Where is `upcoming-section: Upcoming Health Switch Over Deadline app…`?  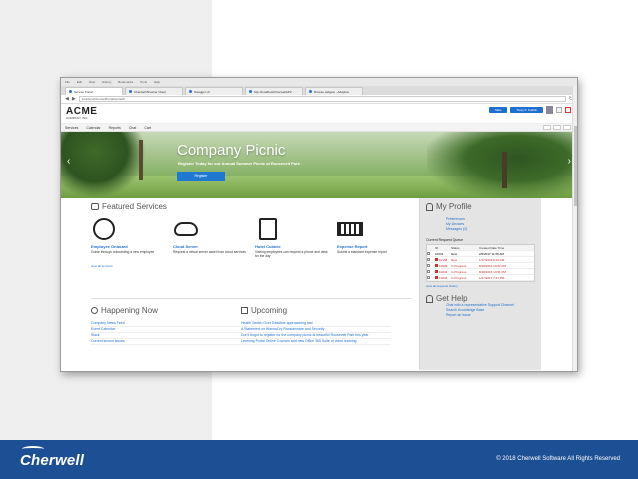
upcoming-section: Upcoming Health Switch Over Deadline app… is located at coordinates (316, 325).